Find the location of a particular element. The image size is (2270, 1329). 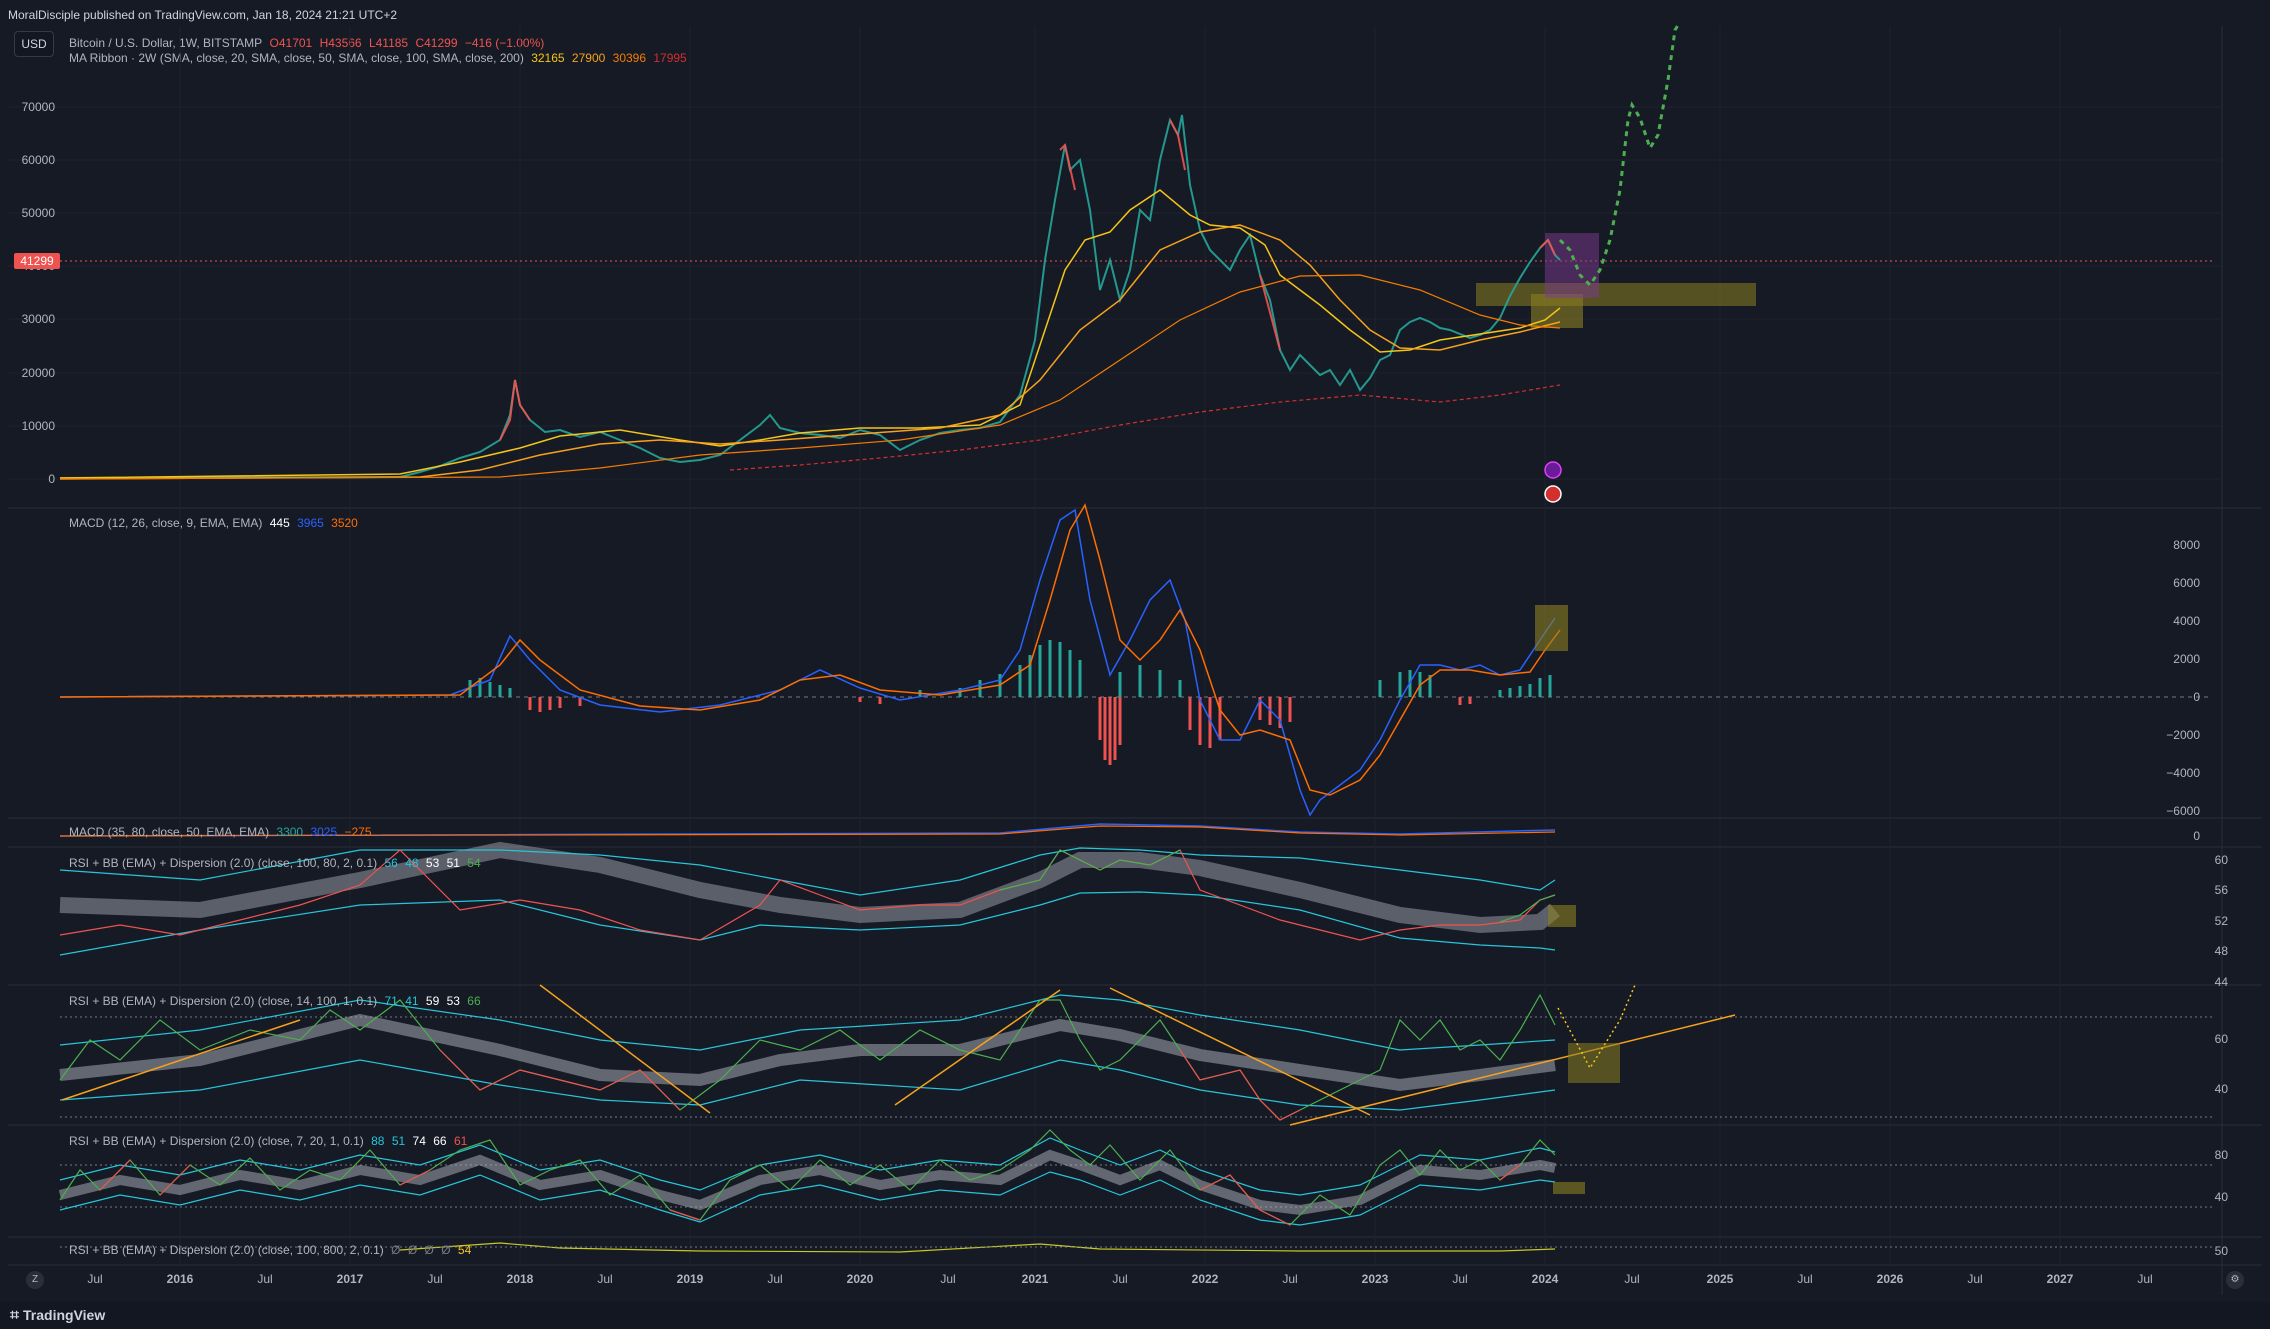

rsi2-lower-band is located at coordinates (807, 1085).